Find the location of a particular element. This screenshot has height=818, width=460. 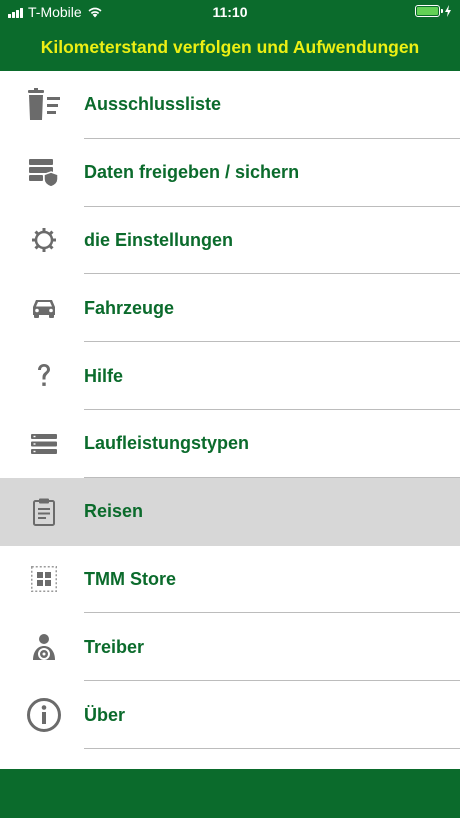

clipboard-icon is located at coordinates (44, 512).